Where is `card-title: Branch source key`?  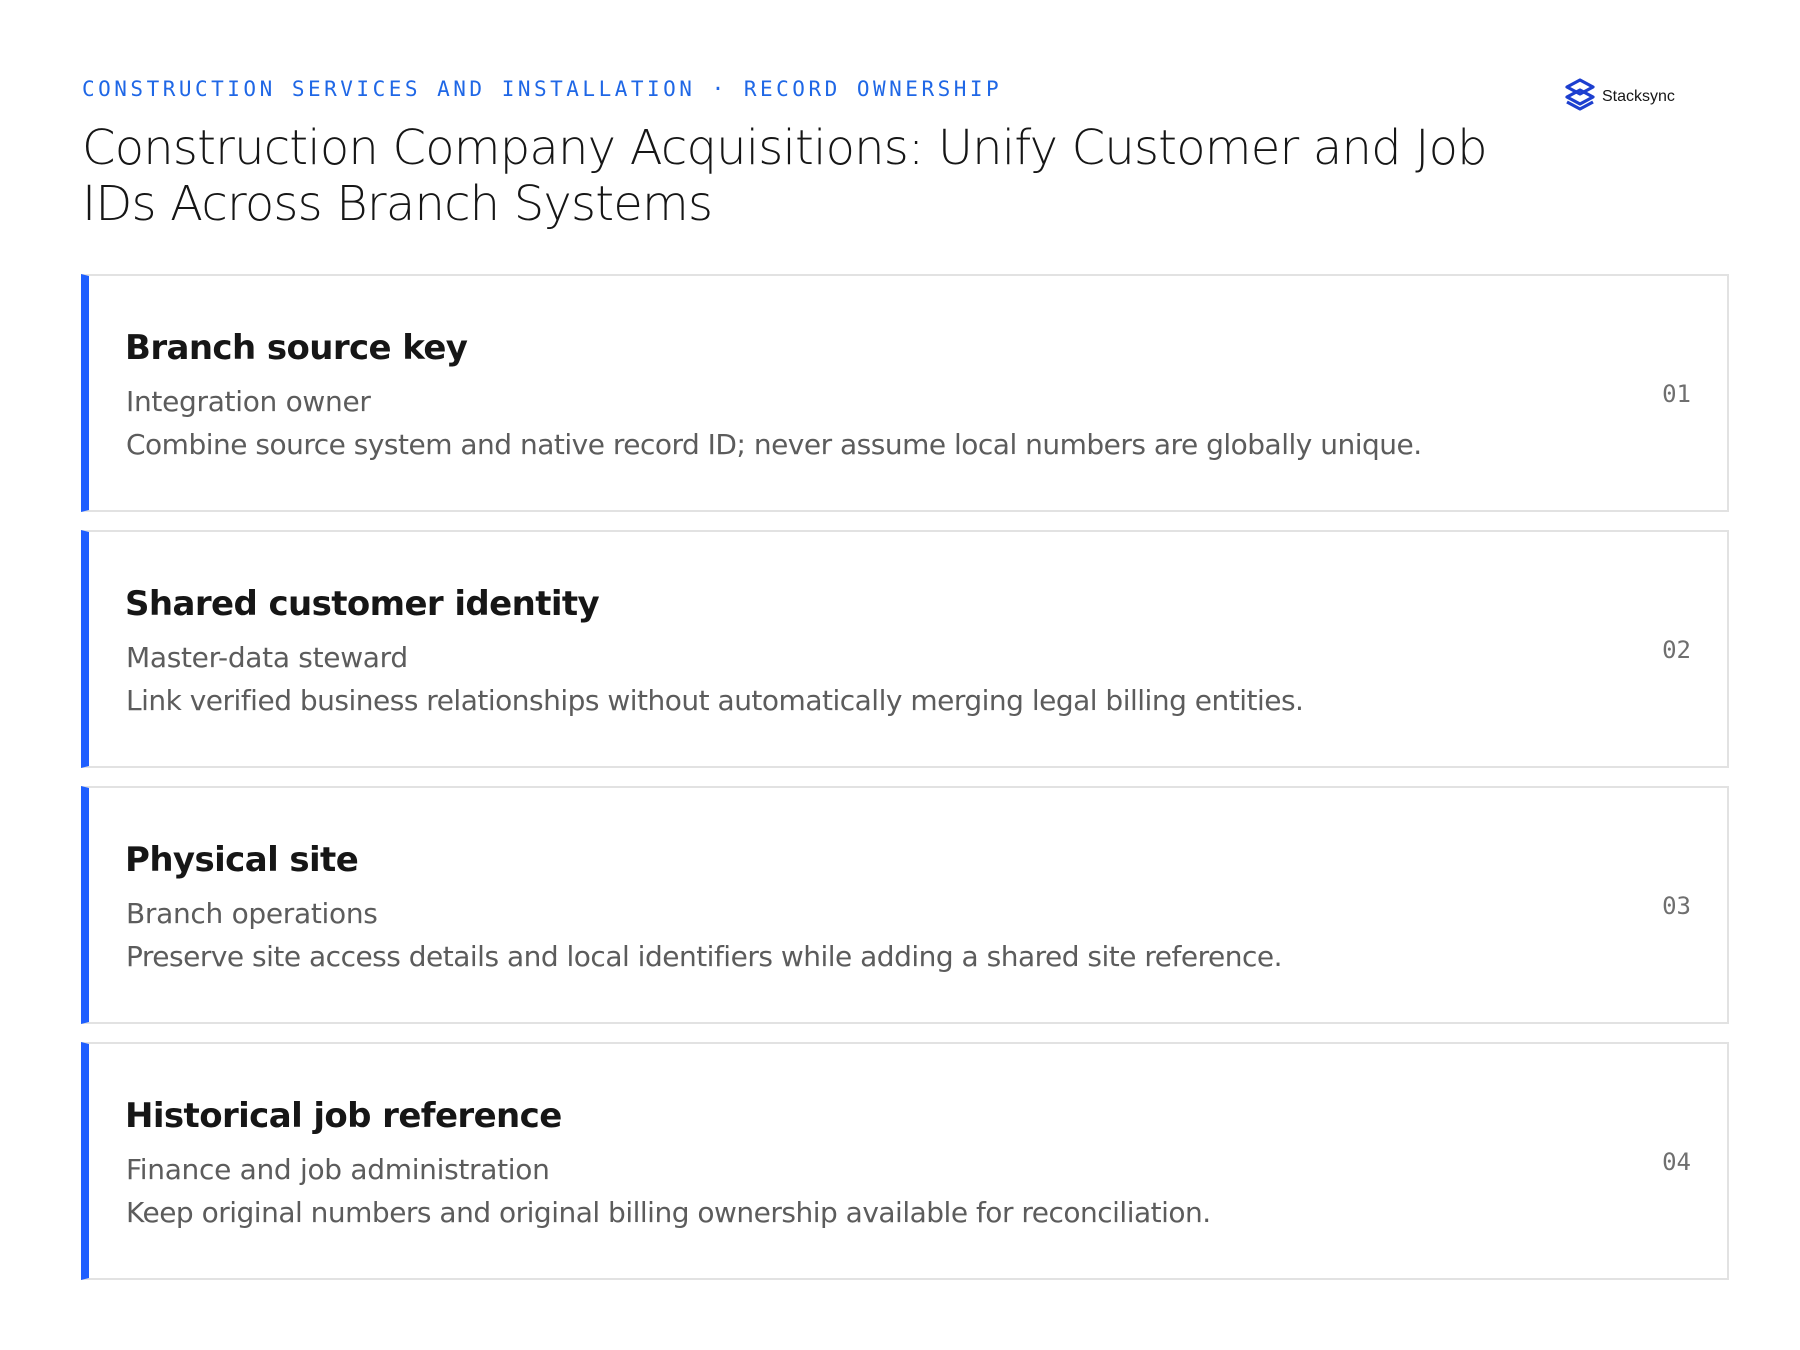 card-title: Branch source key is located at coordinates (296, 348).